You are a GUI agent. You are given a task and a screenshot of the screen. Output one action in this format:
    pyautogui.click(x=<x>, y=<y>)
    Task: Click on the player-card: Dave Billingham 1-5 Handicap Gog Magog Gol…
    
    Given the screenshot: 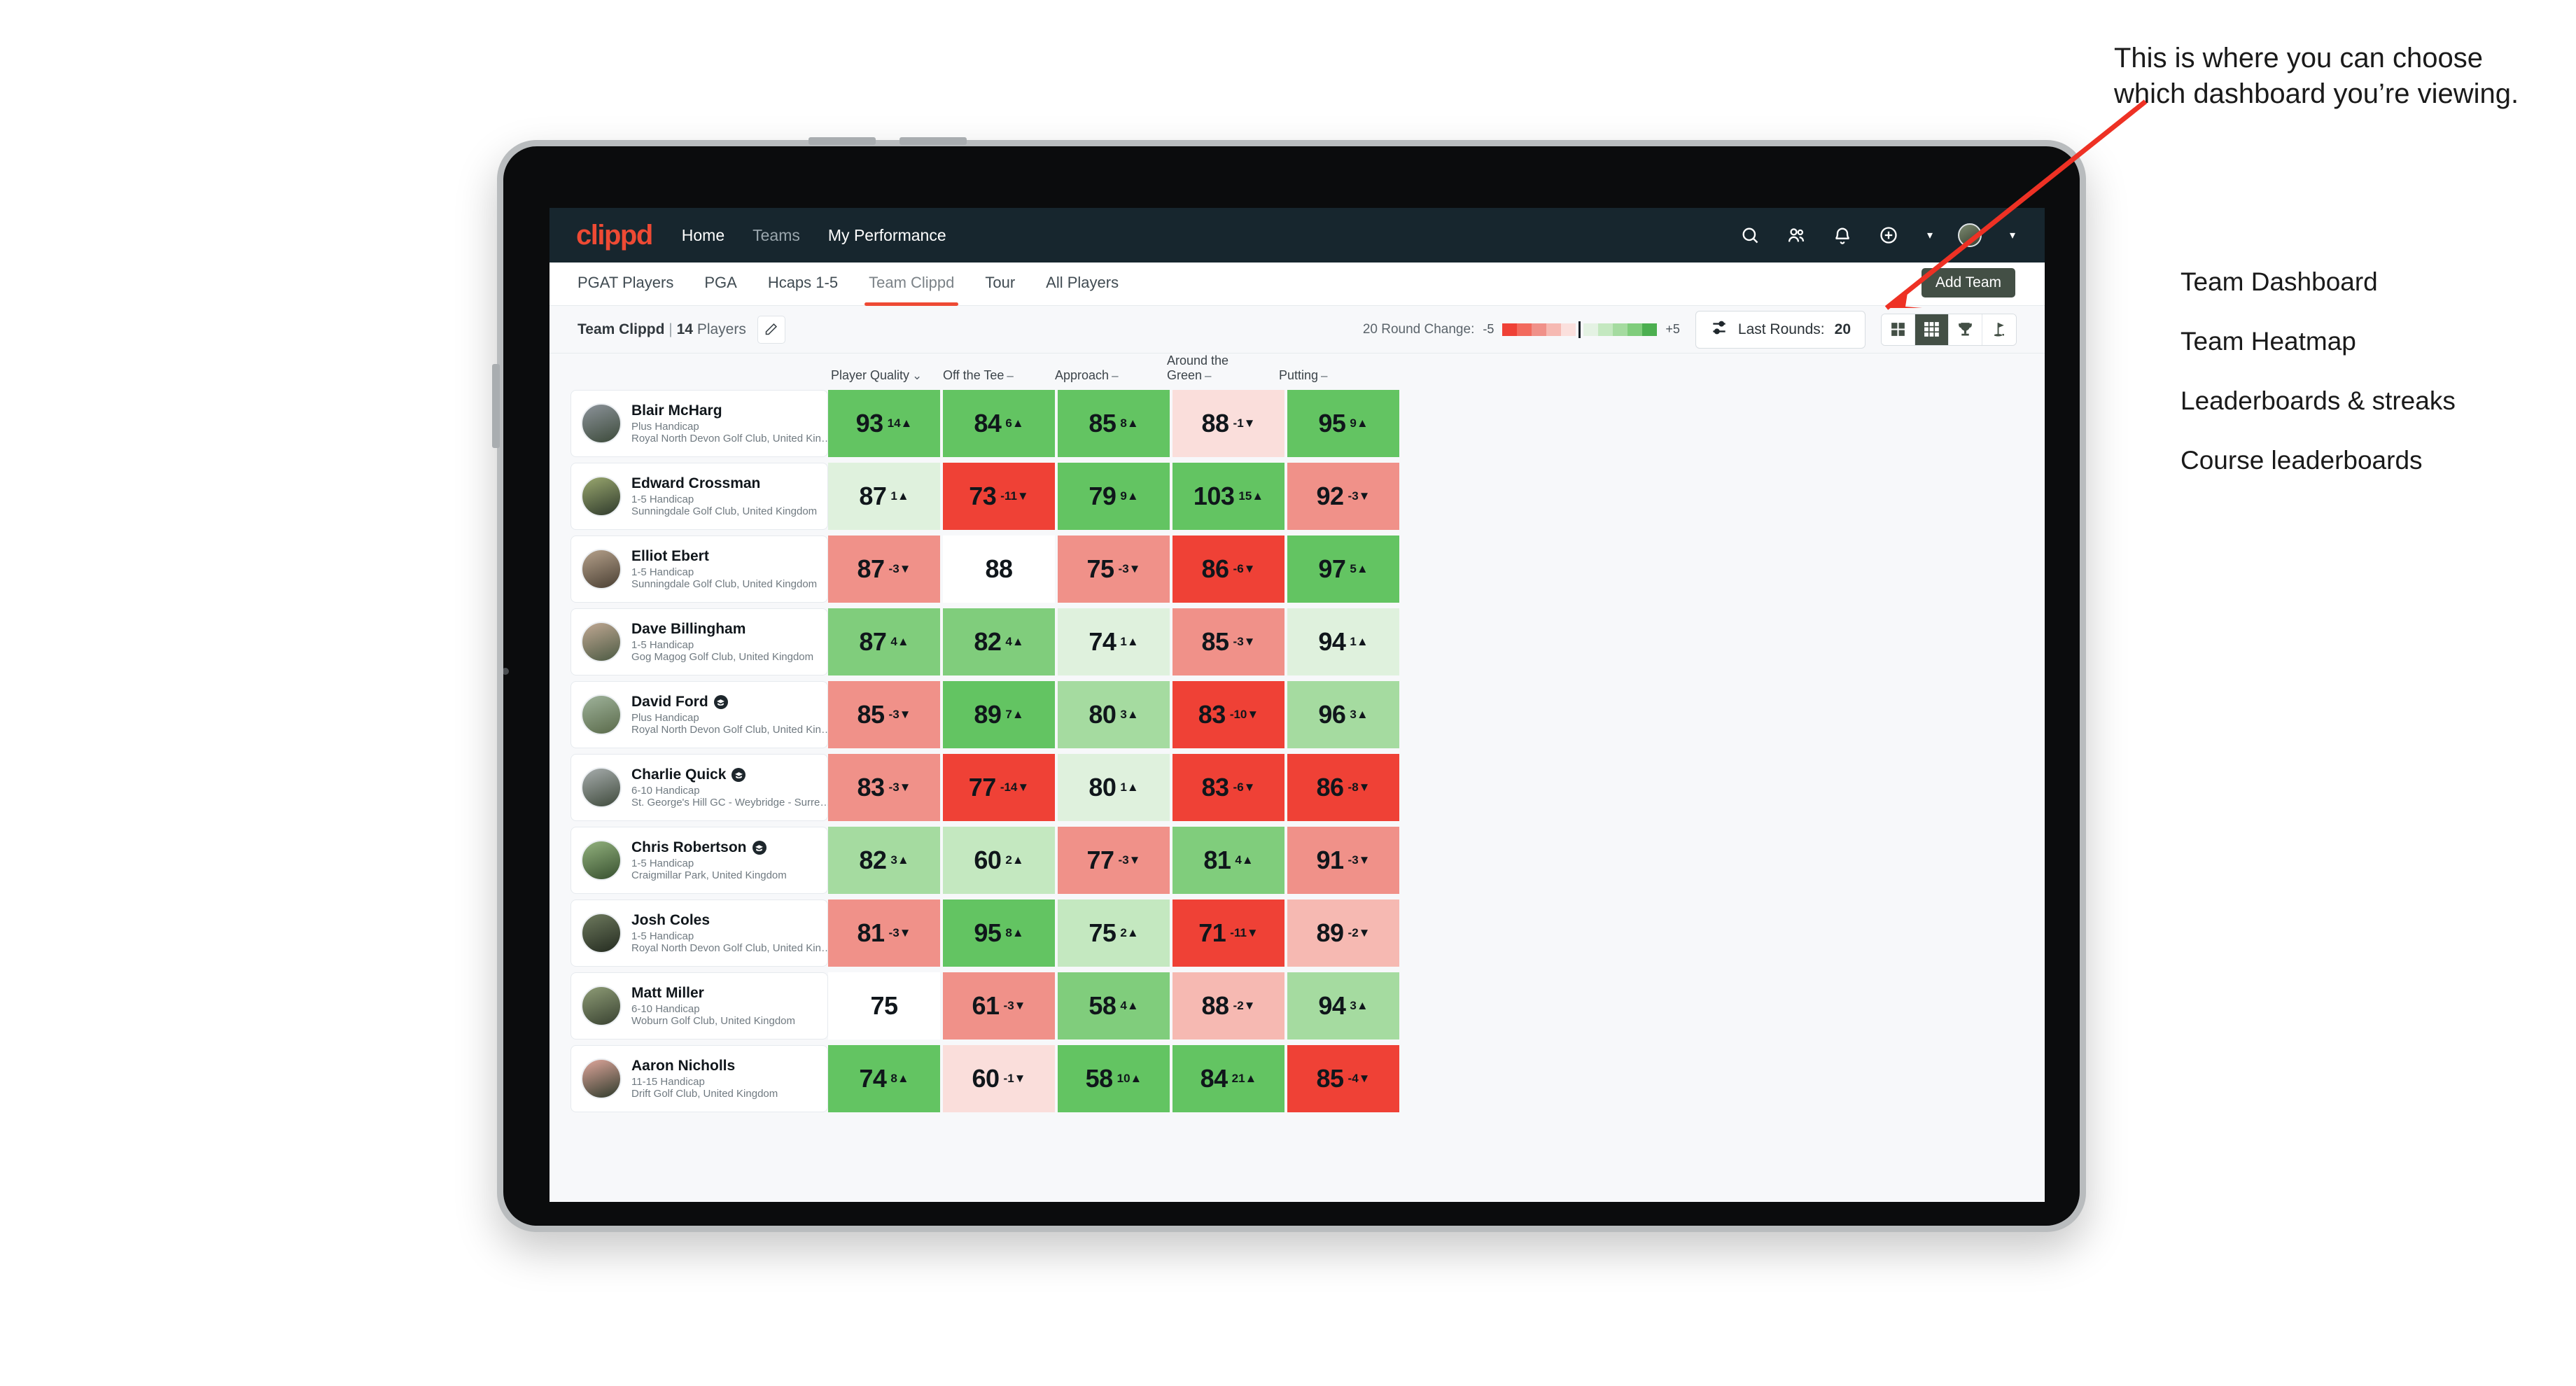 What is the action you would take?
    pyautogui.click(x=699, y=642)
    